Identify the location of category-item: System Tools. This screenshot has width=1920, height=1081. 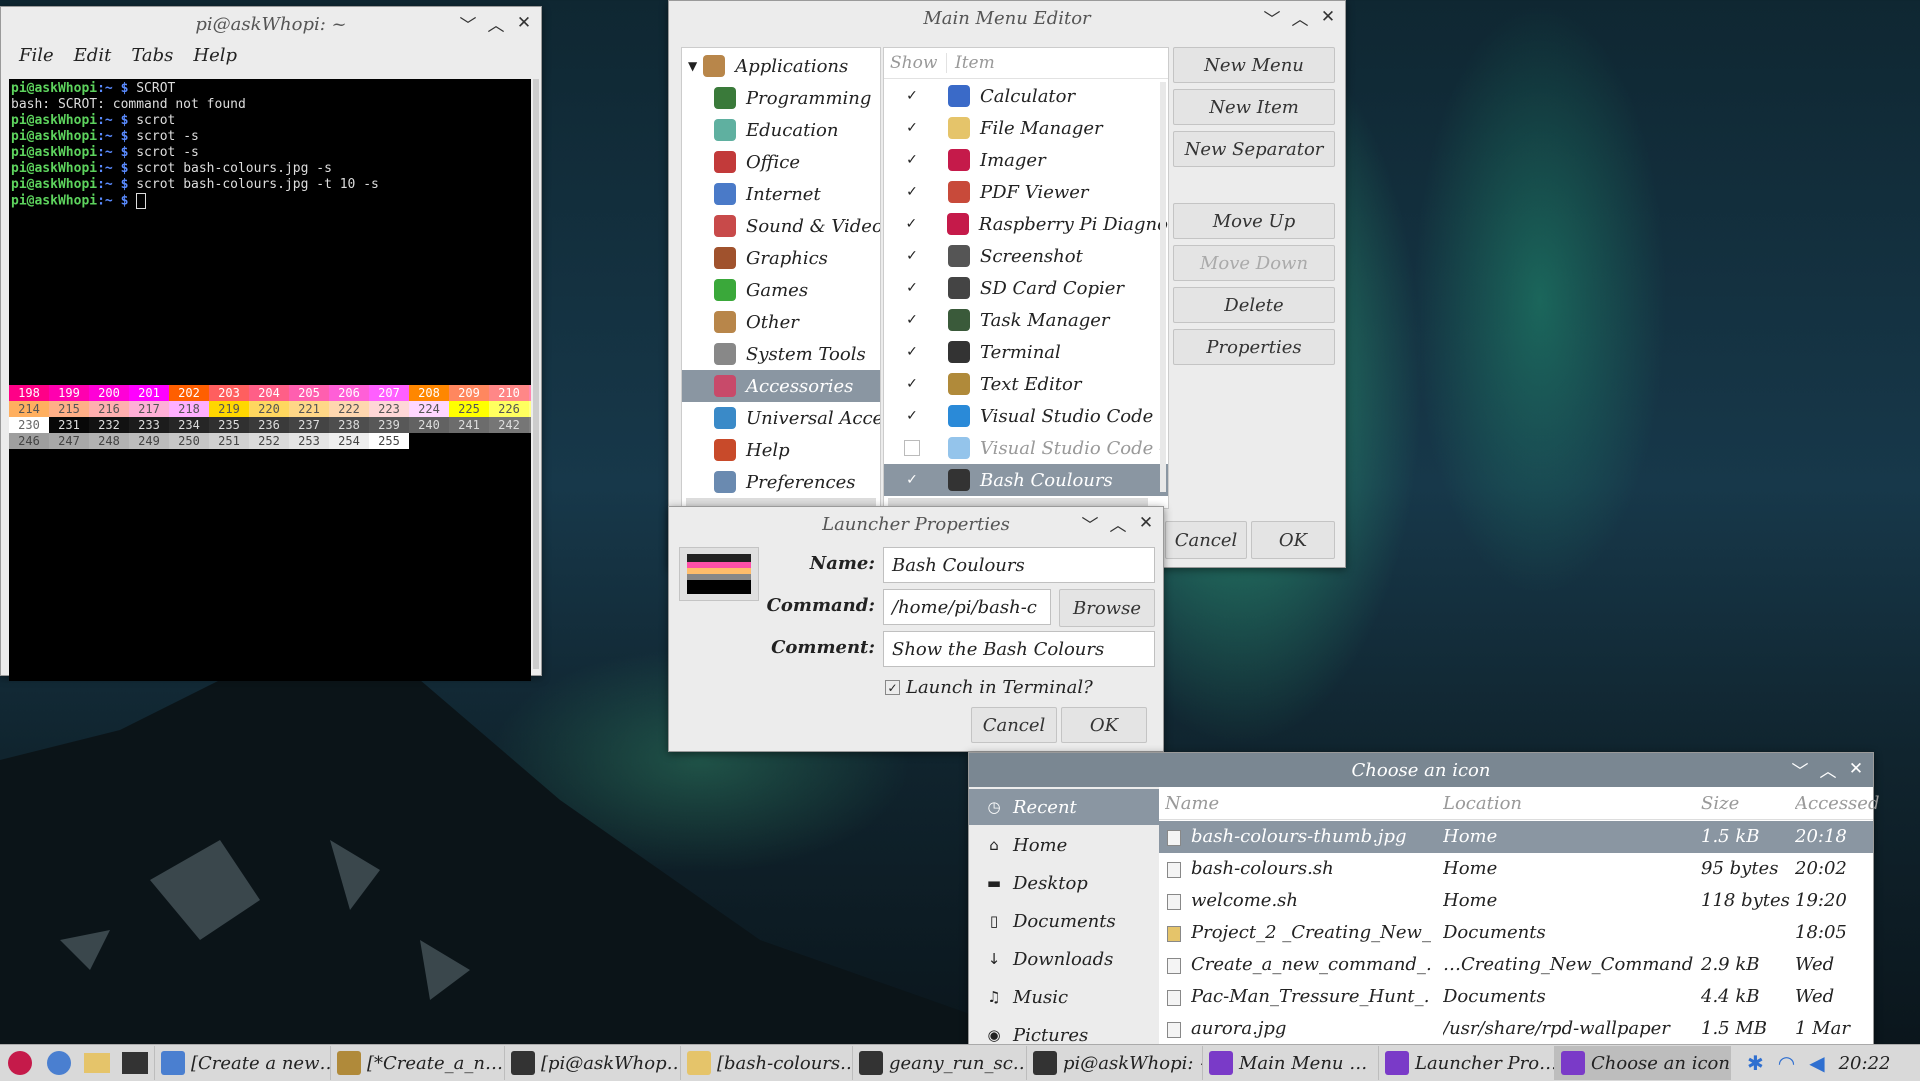
(781, 354).